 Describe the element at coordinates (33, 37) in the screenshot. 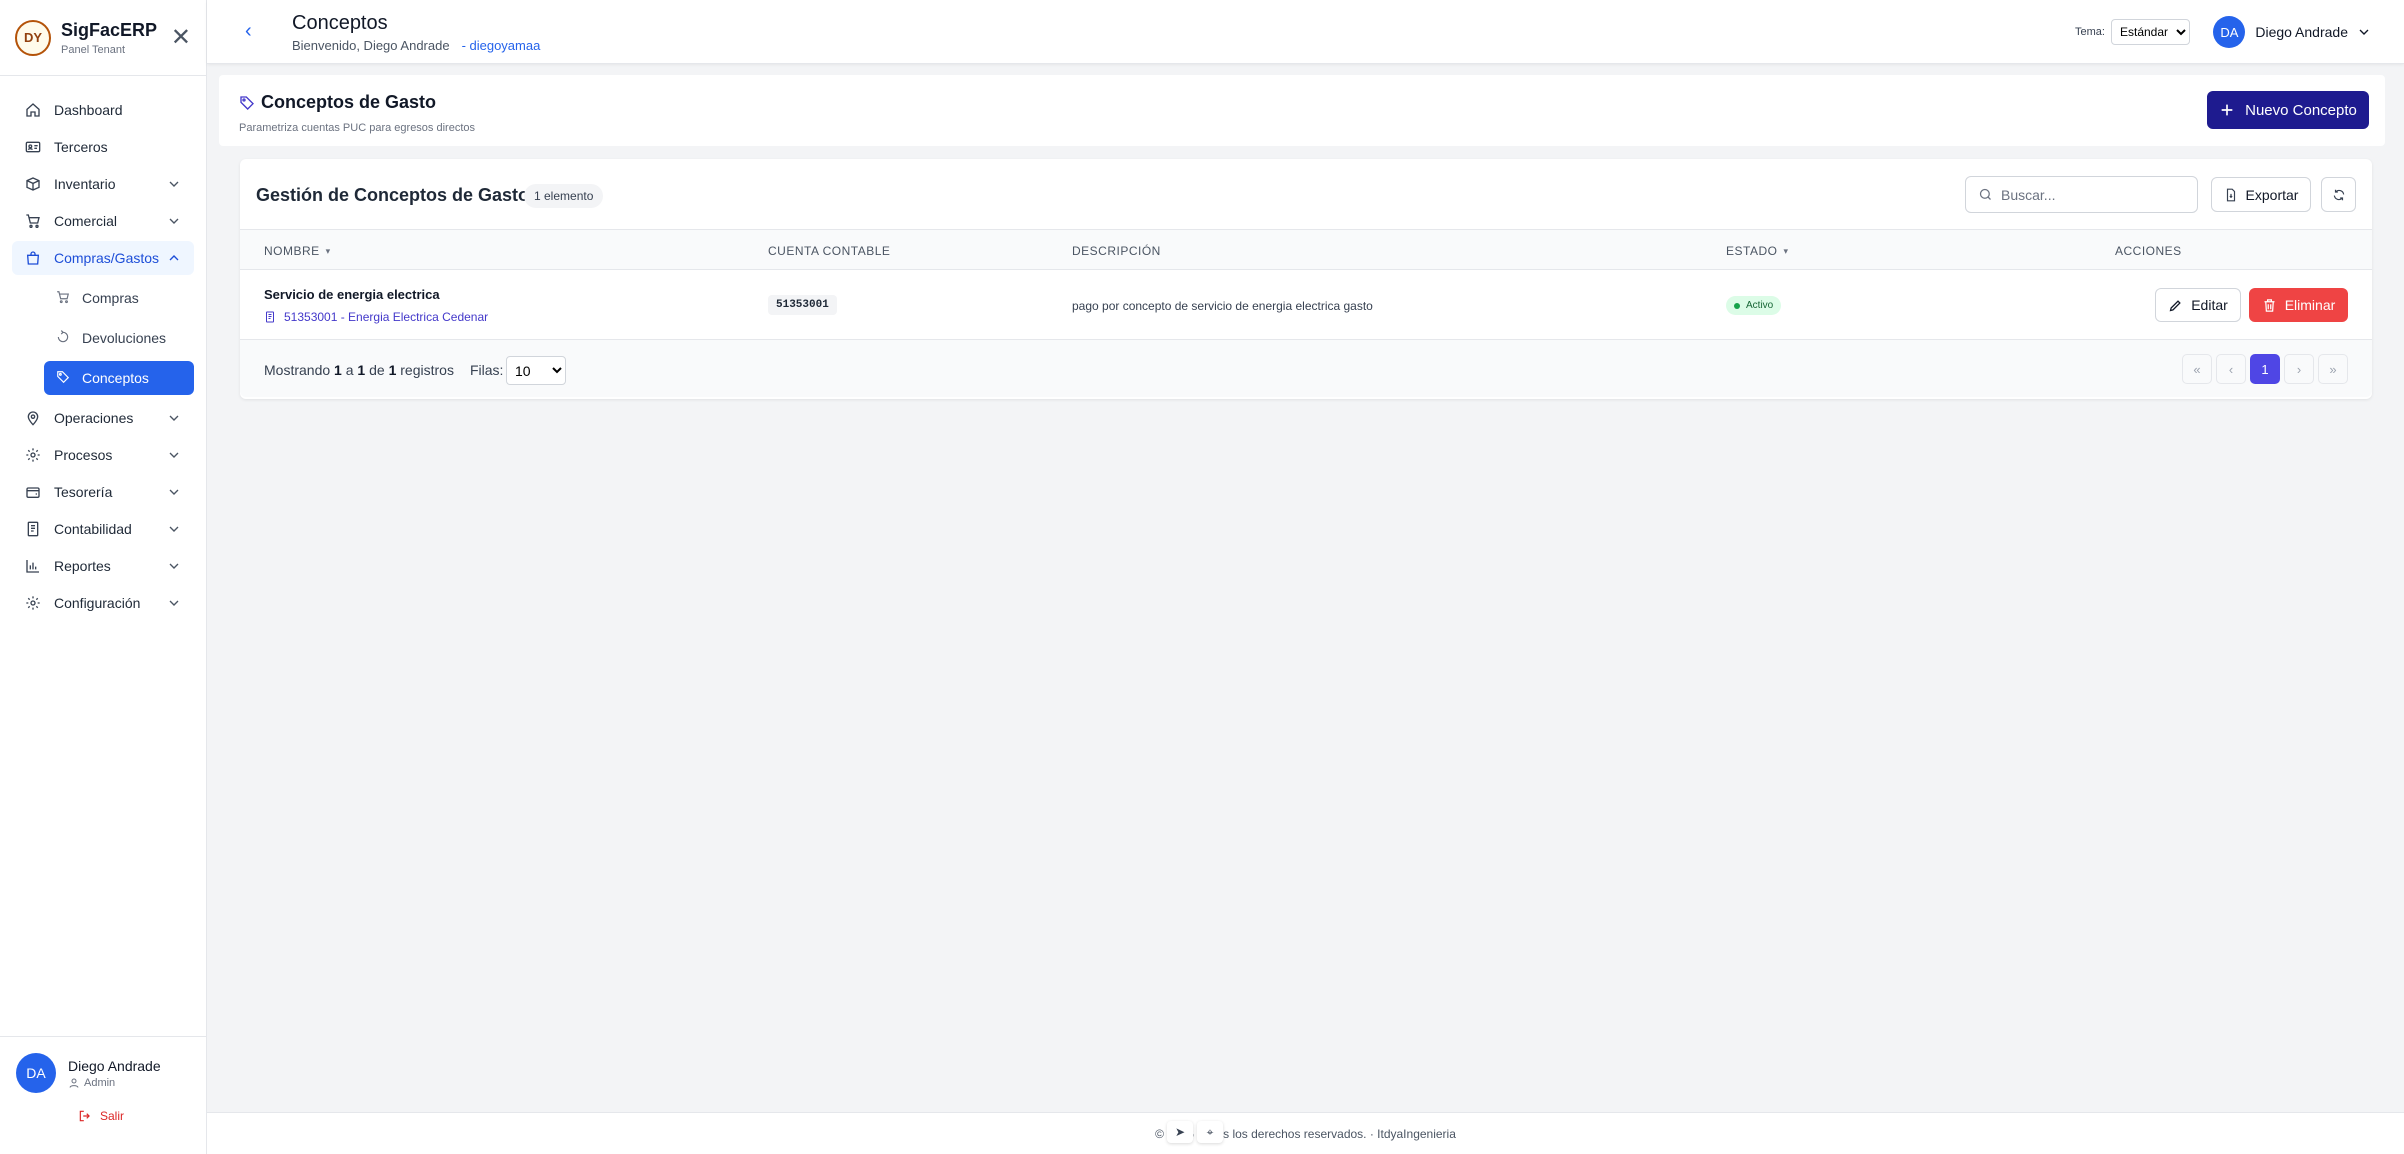

I see `brand-logo: DY` at that location.